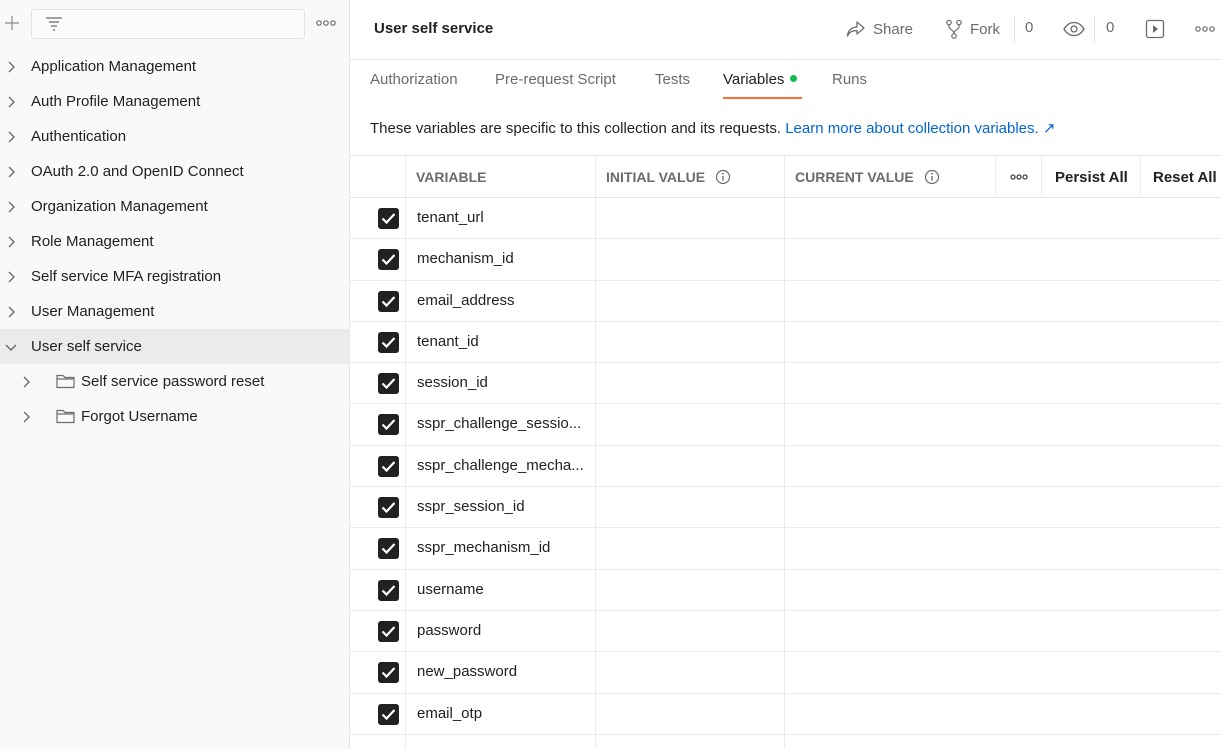 This screenshot has height=749, width=1221. I want to click on tab-variables: Variables, so click(760, 79).